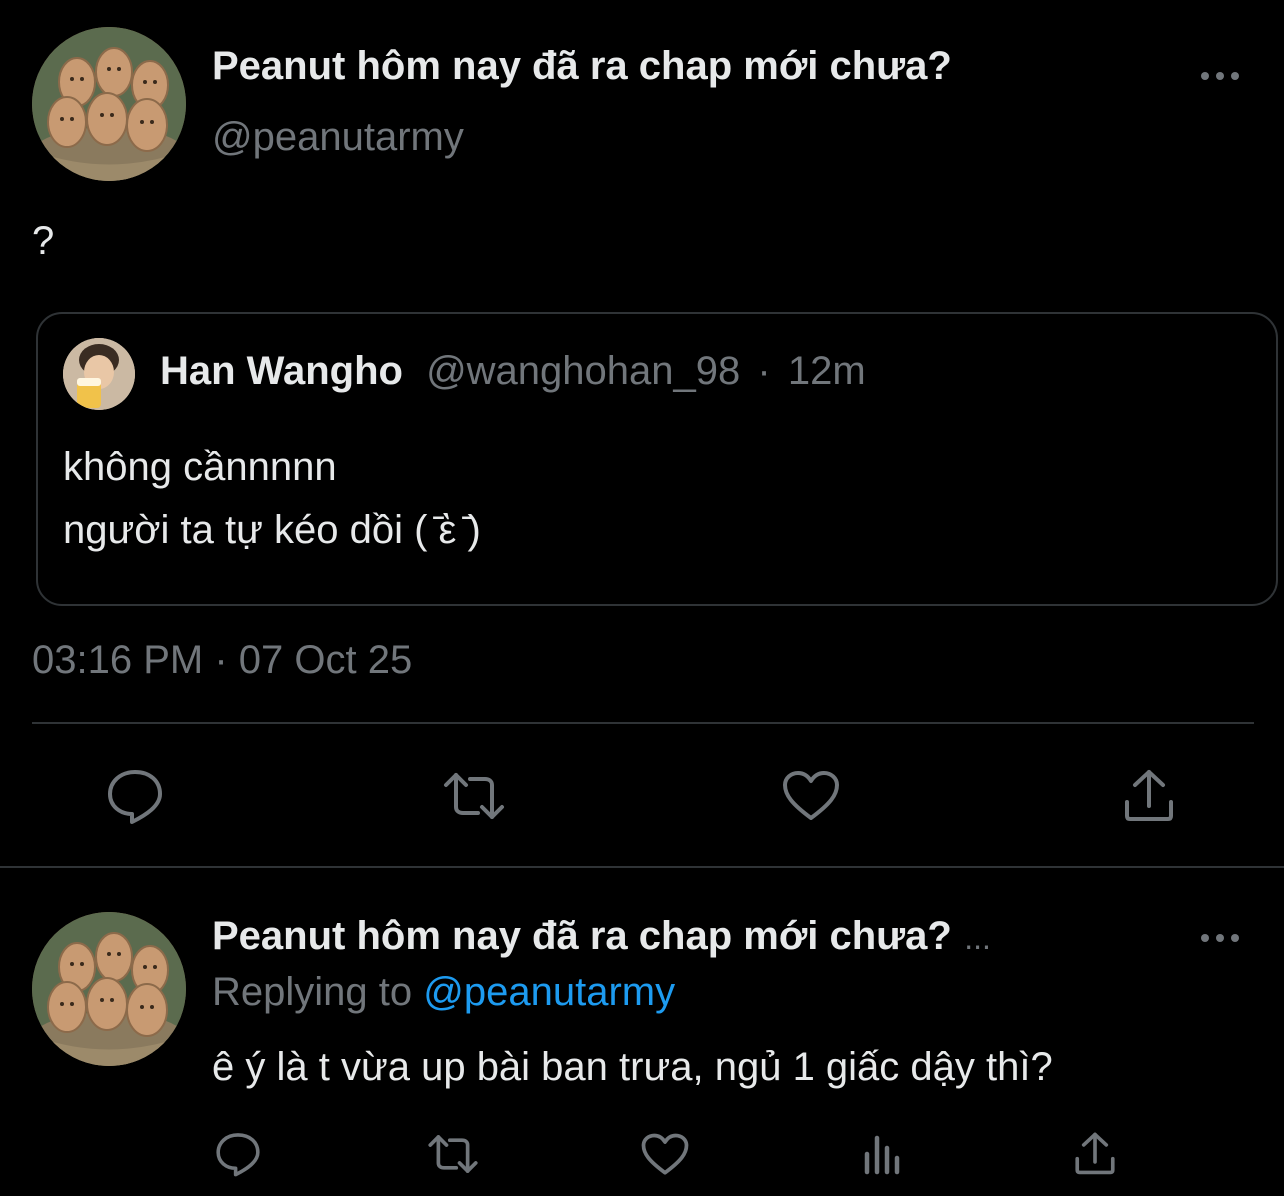 Image resolution: width=1284 pixels, height=1196 pixels. I want to click on quote-author-name: Han Wangho, so click(281, 371).